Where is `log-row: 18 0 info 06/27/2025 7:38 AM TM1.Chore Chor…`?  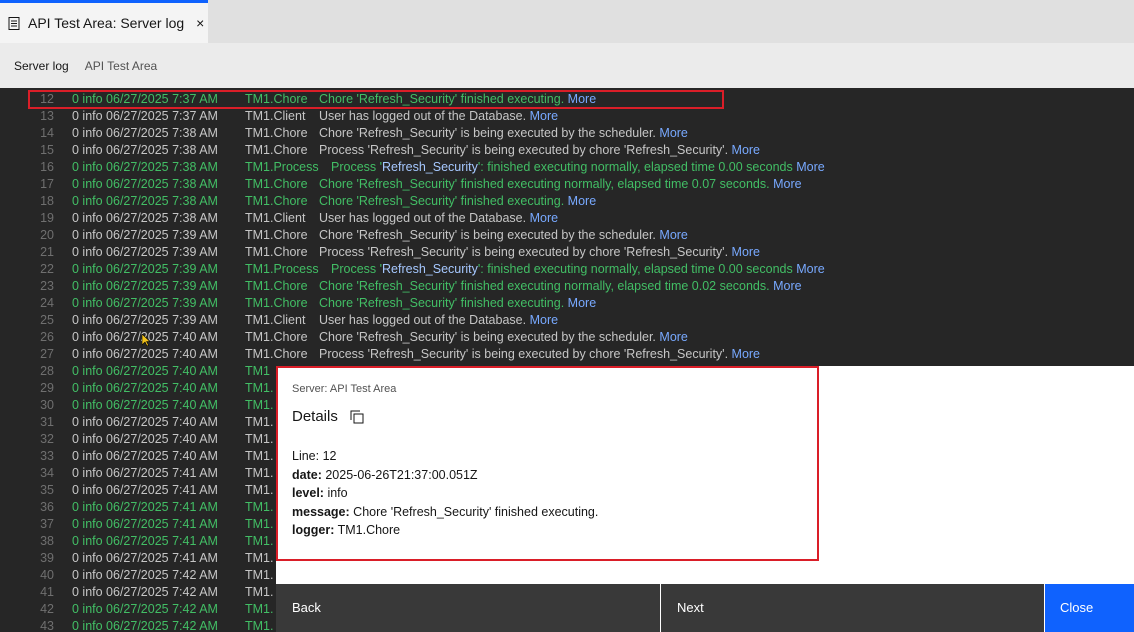
log-row: 18 0 info 06/27/2025 7:38 AM TM1.Chore Chor… is located at coordinates (567, 201).